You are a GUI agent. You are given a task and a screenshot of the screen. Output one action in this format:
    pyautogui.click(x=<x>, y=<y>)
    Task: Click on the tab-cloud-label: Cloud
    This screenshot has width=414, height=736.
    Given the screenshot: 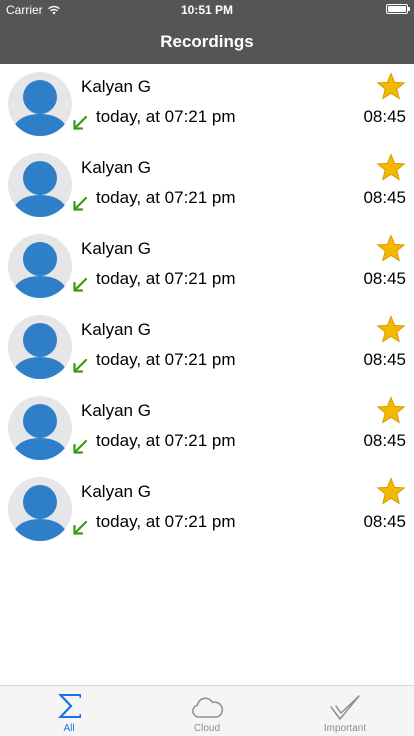 What is the action you would take?
    pyautogui.click(x=207, y=728)
    